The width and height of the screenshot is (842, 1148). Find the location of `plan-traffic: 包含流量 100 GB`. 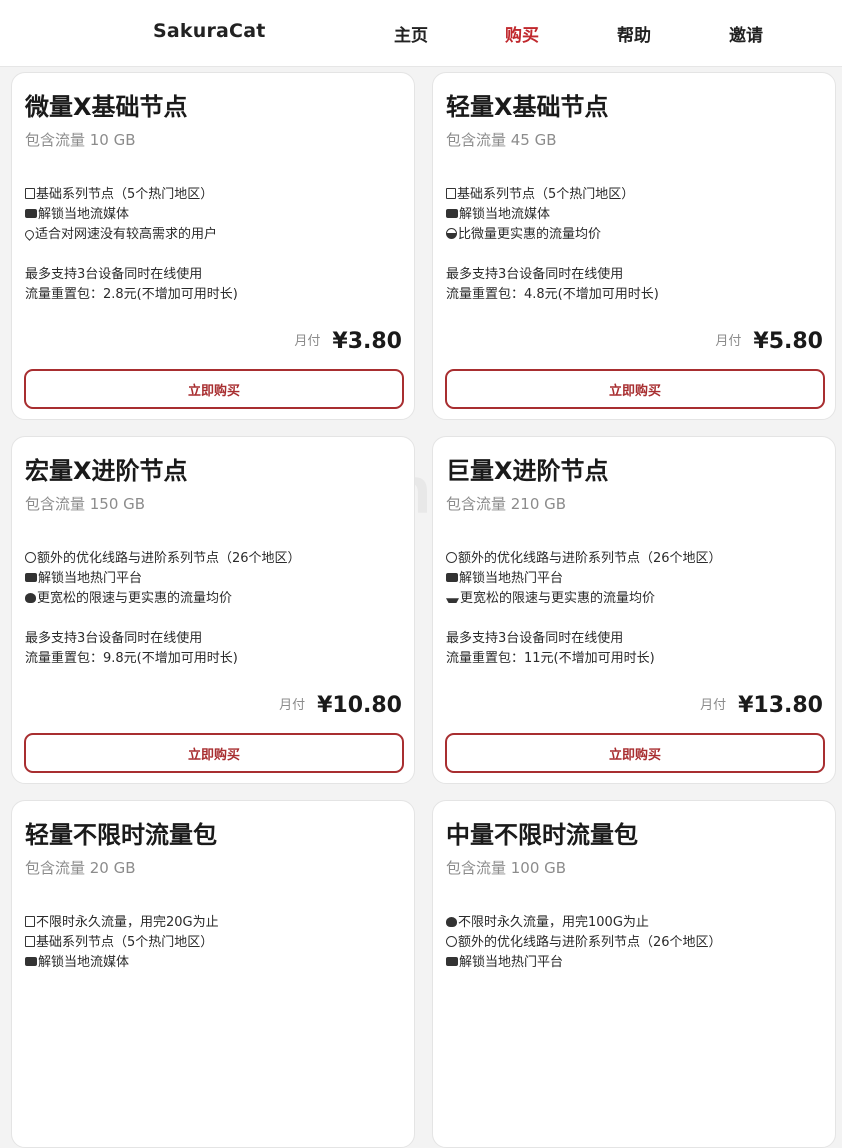

plan-traffic: 包含流量 100 GB is located at coordinates (506, 868).